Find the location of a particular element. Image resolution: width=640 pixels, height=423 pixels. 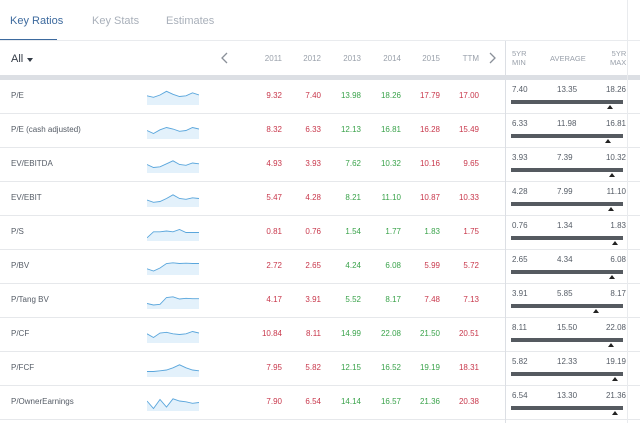

ratio-value-2013: 14.99 is located at coordinates (350, 333).